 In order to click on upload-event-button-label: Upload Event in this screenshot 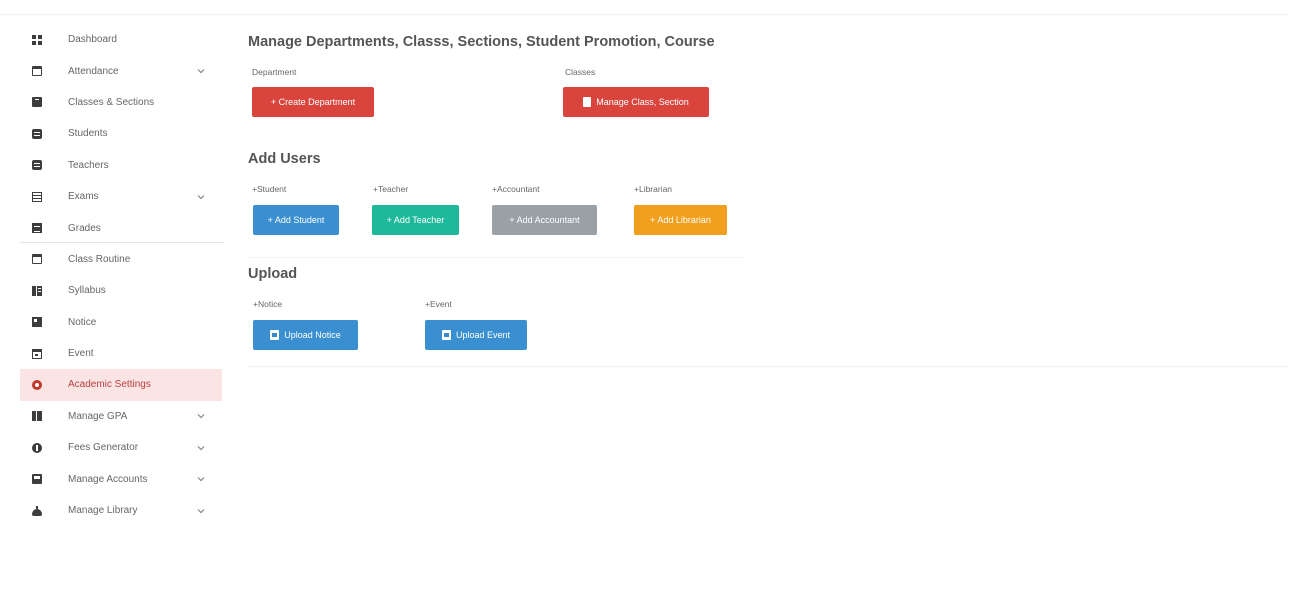, I will do `click(483, 335)`.